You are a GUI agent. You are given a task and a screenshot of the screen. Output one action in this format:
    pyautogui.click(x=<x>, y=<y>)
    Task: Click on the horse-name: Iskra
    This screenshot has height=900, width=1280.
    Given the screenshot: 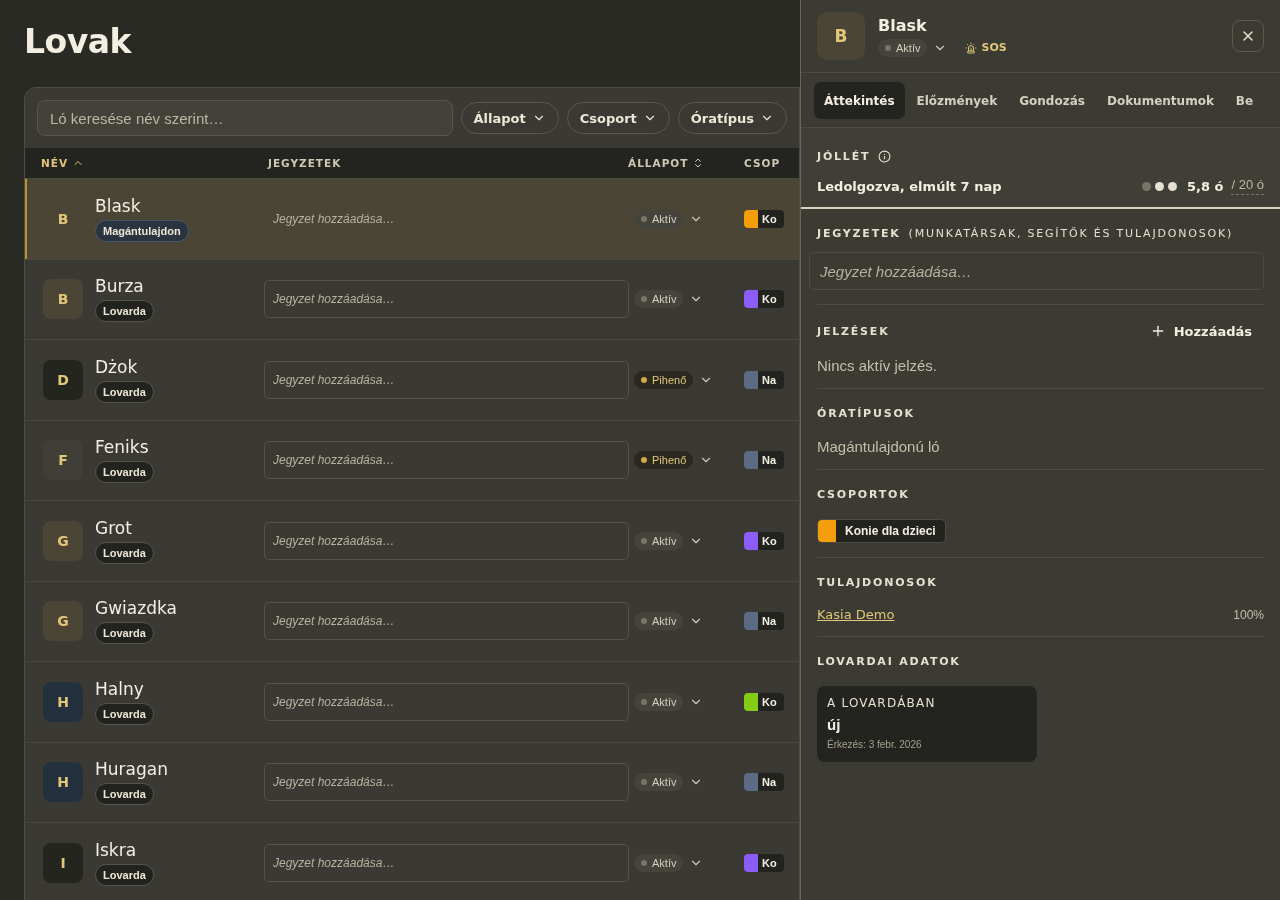 What is the action you would take?
    pyautogui.click(x=116, y=849)
    